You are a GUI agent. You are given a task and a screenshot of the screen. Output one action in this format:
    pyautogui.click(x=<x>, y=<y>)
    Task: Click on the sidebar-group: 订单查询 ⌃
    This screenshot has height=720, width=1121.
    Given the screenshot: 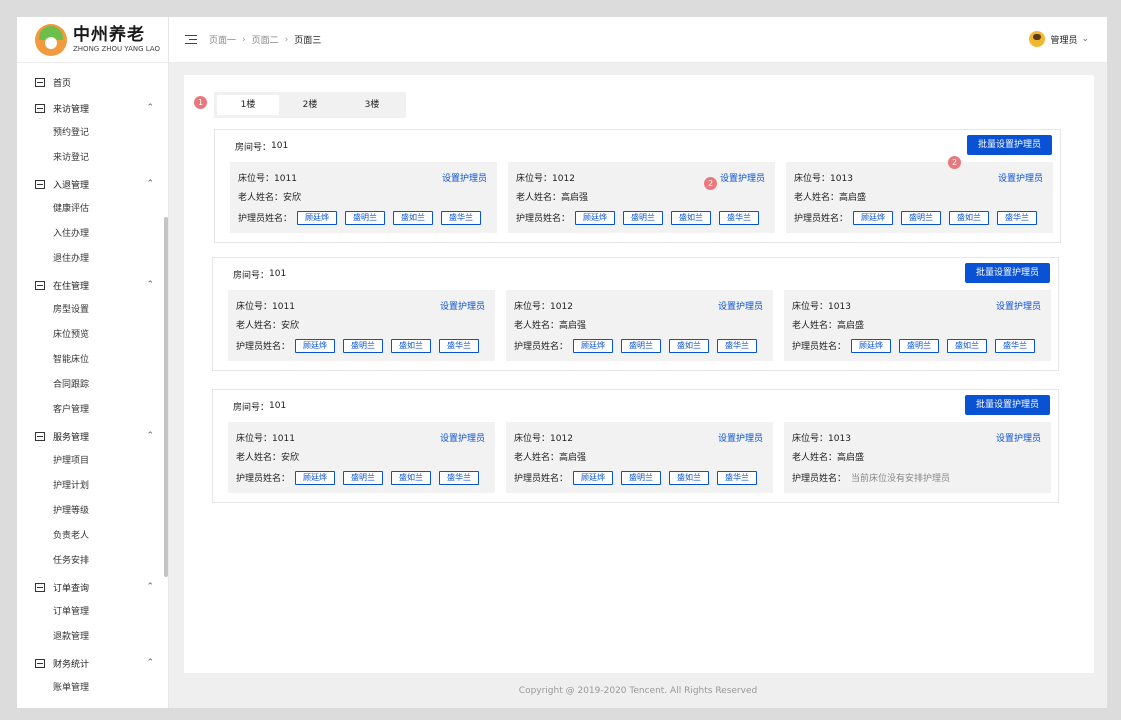 What is the action you would take?
    pyautogui.click(x=92, y=587)
    